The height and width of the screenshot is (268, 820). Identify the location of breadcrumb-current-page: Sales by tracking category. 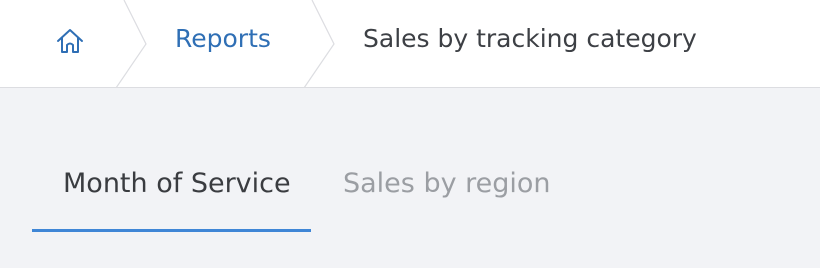
(530, 38).